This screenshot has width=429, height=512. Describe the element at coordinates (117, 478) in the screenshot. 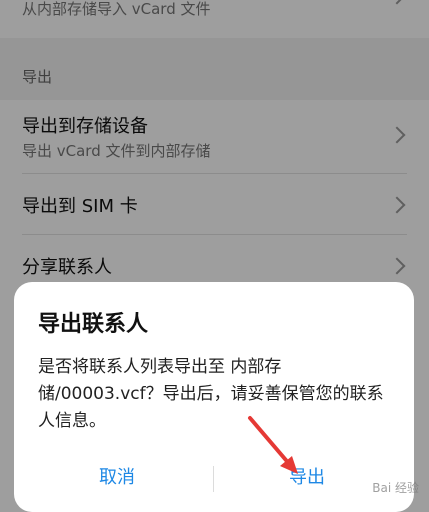

I see `cancel-button: 取消` at that location.